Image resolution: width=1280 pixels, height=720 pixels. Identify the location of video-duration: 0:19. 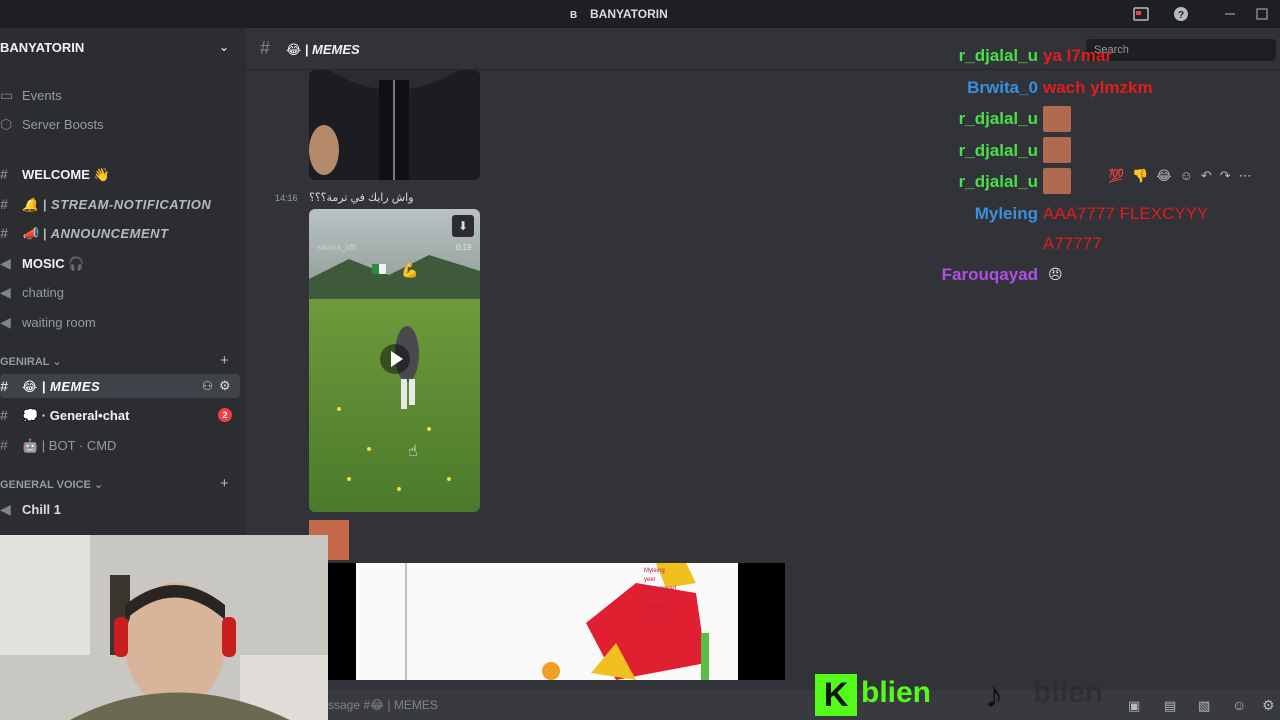
(464, 247).